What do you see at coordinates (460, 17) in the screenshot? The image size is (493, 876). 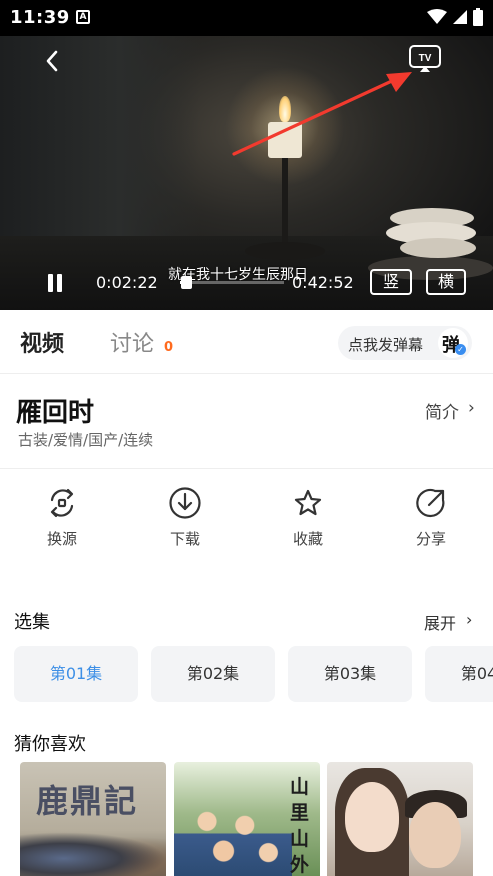 I see `signal-icon` at bounding box center [460, 17].